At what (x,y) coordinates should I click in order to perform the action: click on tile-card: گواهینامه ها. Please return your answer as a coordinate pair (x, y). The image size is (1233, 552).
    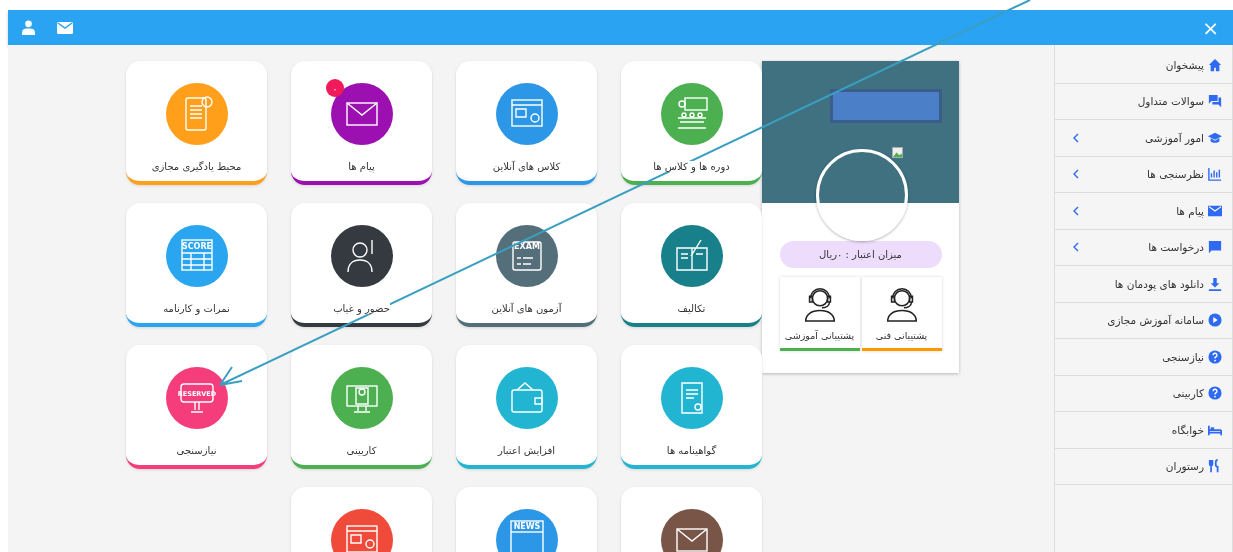
    Looking at the image, I should click on (691, 407).